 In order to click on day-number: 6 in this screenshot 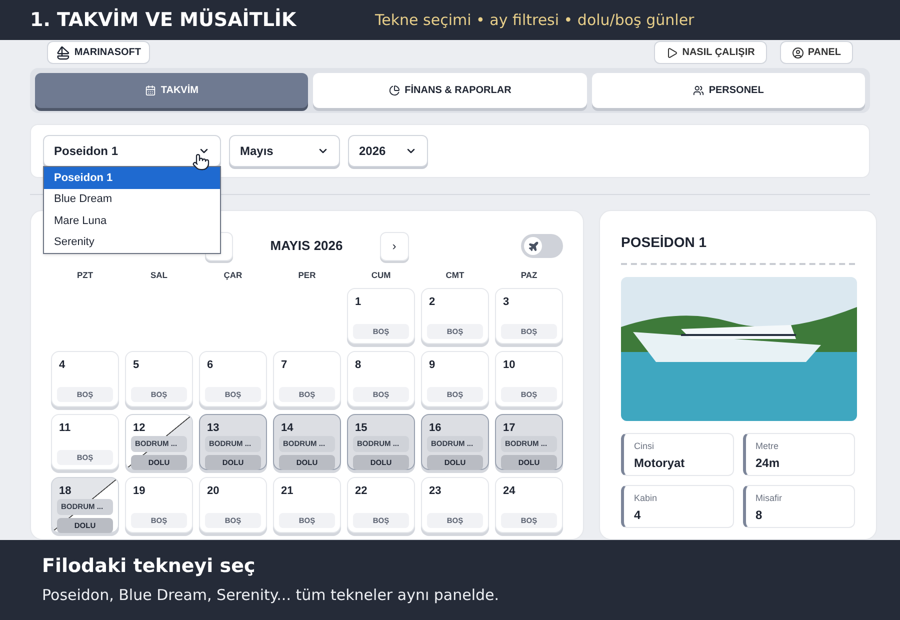, I will do `click(210, 365)`.